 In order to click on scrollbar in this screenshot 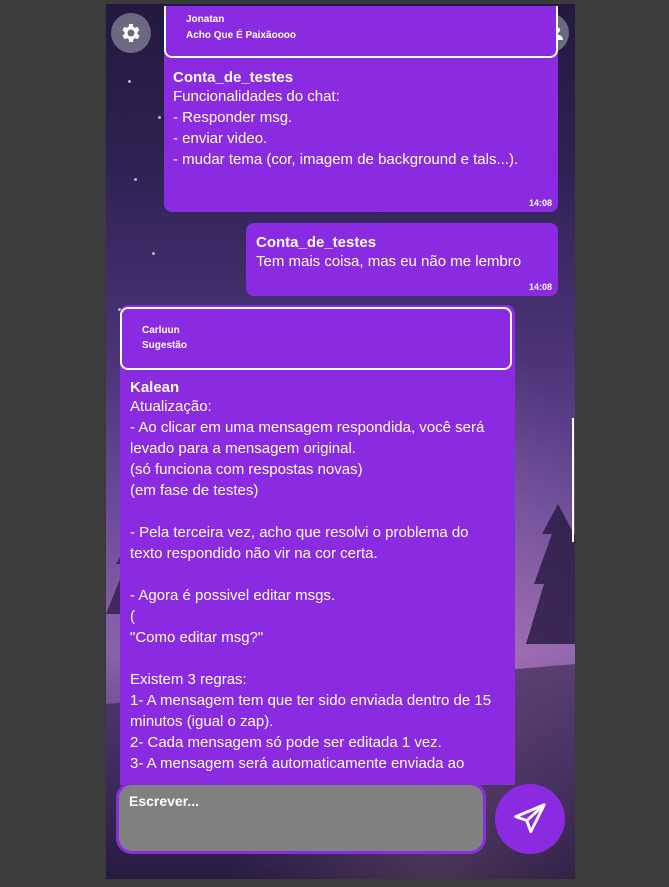, I will do `click(573, 480)`.